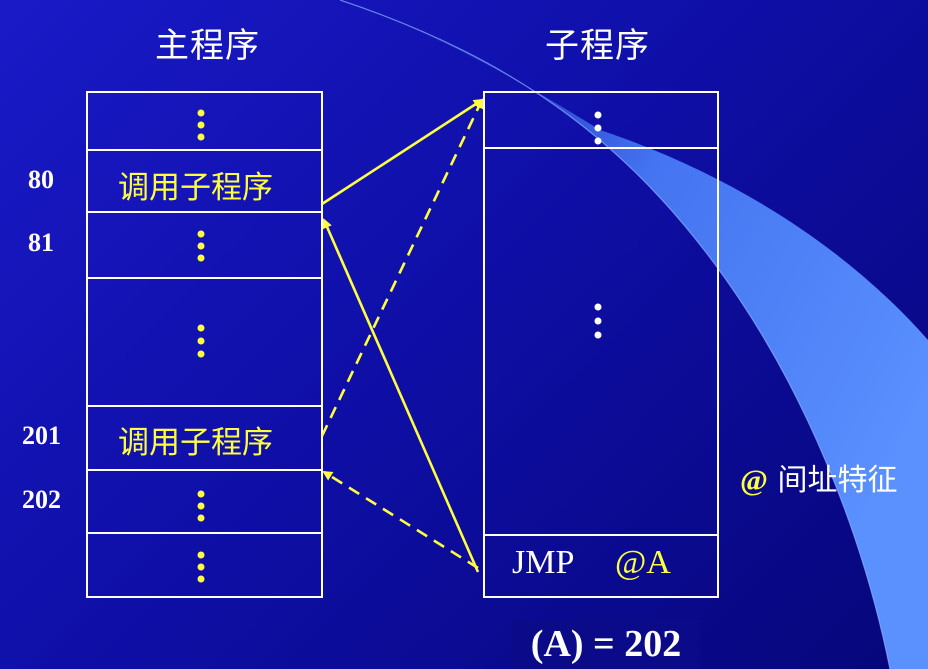 The width and height of the screenshot is (928, 669). What do you see at coordinates (754, 480) in the screenshot?
I see `at-symbol: @` at bounding box center [754, 480].